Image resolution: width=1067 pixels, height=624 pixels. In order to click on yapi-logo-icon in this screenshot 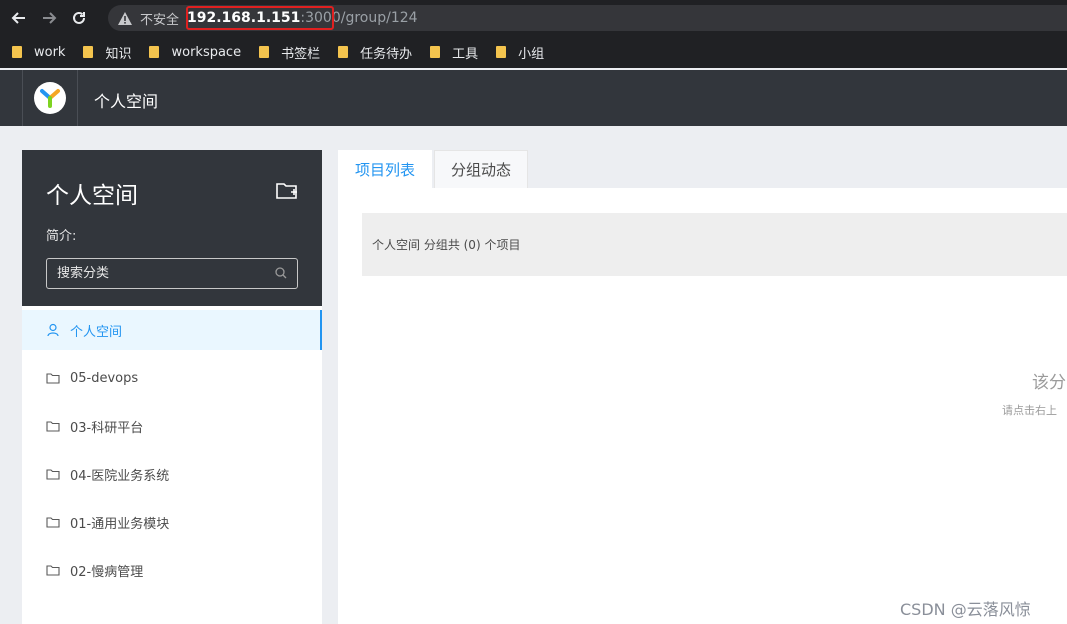, I will do `click(50, 98)`.